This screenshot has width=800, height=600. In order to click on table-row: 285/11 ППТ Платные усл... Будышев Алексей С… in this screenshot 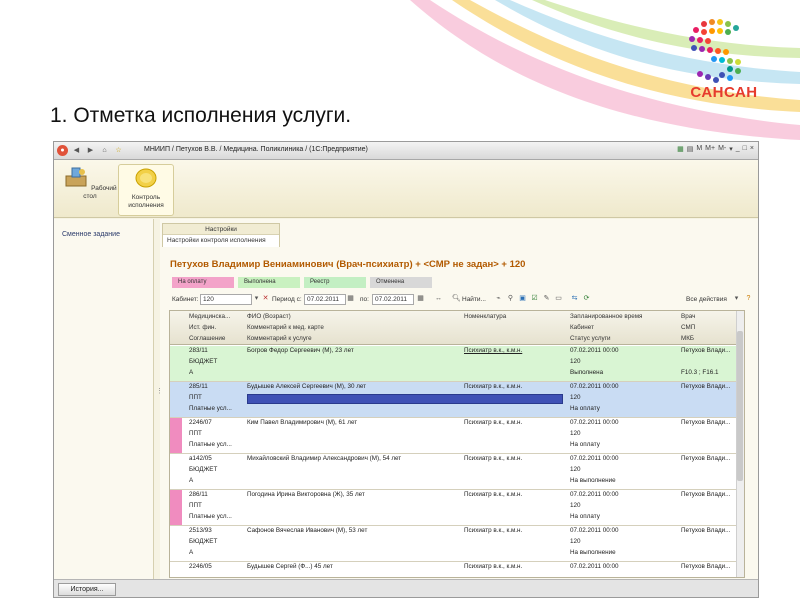, I will do `click(457, 400)`.